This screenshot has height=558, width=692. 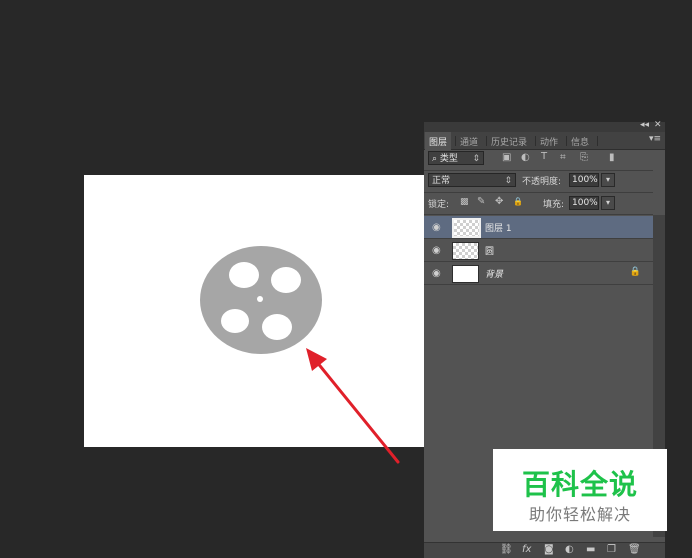 I want to click on layer-style-icon: fx, so click(x=526, y=549).